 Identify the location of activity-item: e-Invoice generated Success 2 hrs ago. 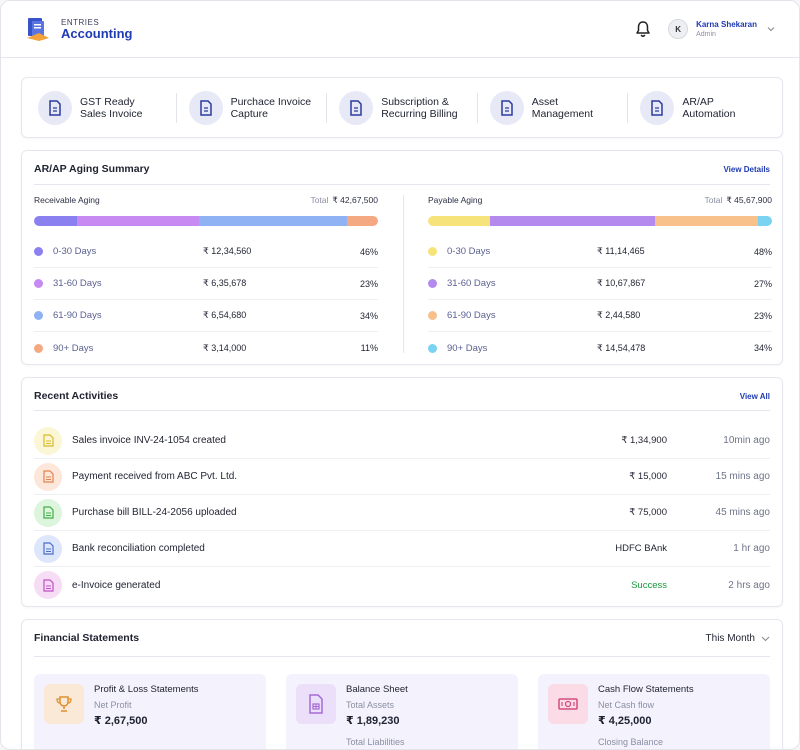
(402, 585).